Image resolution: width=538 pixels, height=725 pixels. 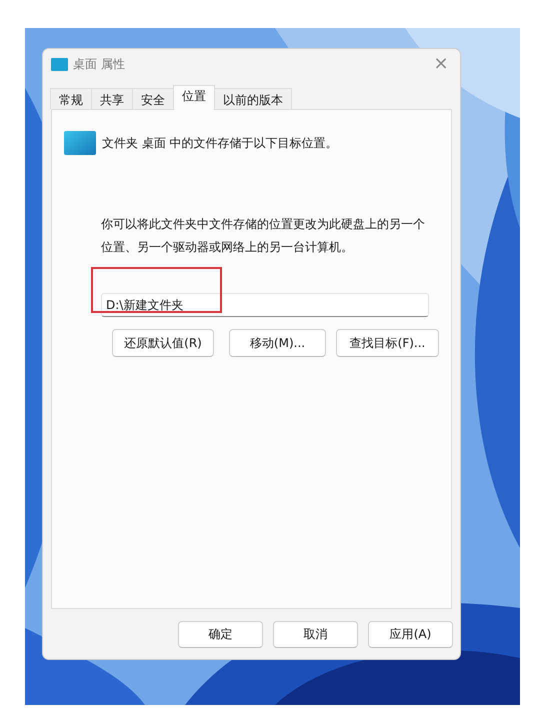 What do you see at coordinates (163, 343) in the screenshot?
I see `dialog-button: 还原默认值(R)` at bounding box center [163, 343].